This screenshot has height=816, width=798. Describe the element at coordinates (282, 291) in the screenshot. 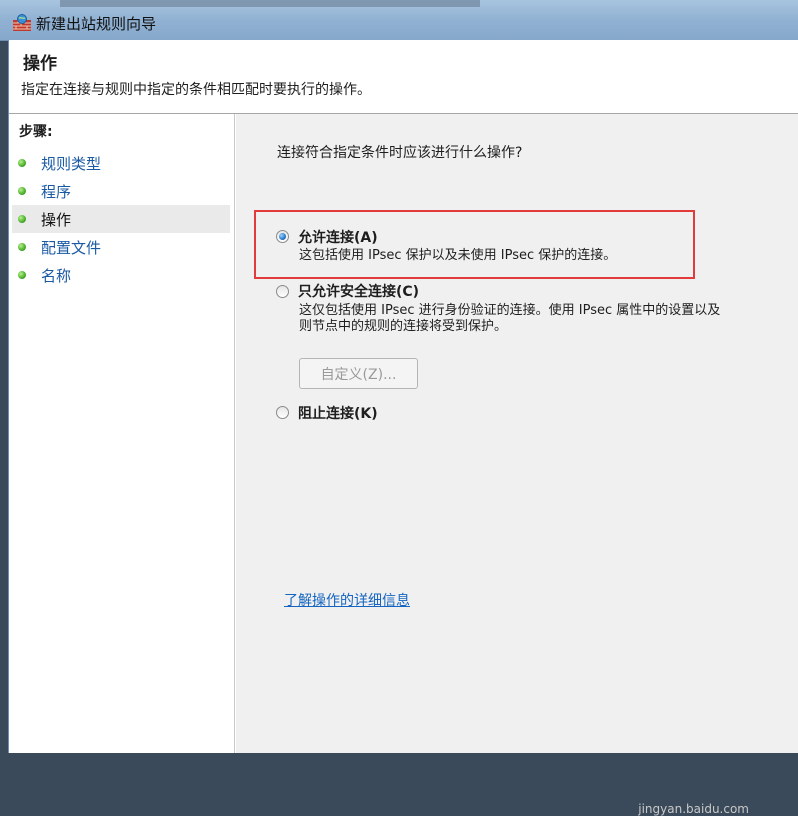

I see `allow-secure-radio` at that location.